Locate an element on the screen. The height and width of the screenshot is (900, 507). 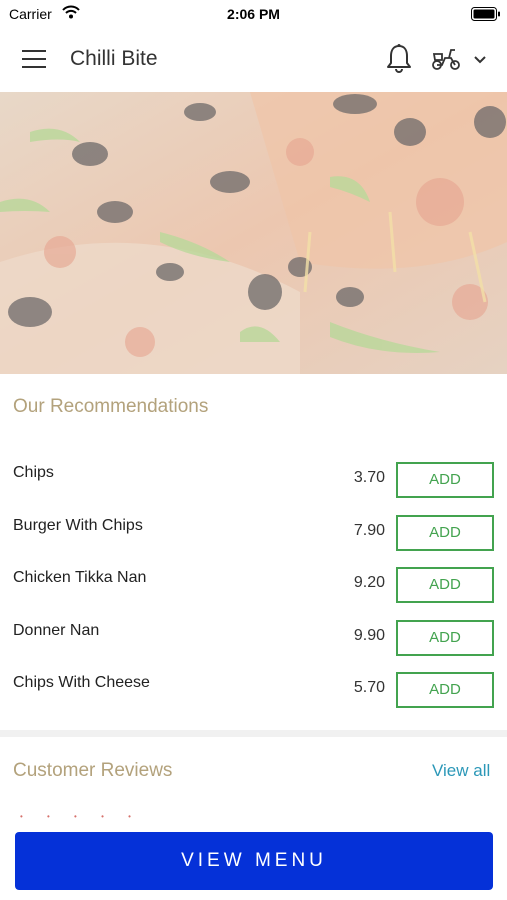
rating-stars: • • • • • is located at coordinates (81, 816).